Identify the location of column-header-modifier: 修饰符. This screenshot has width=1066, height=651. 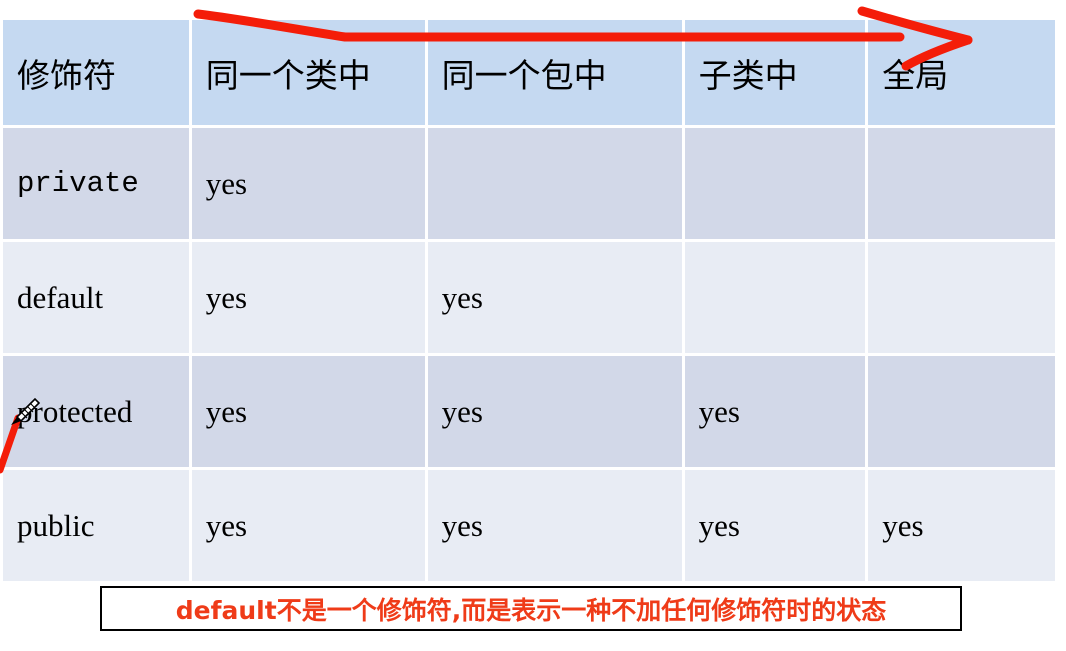
(96, 72).